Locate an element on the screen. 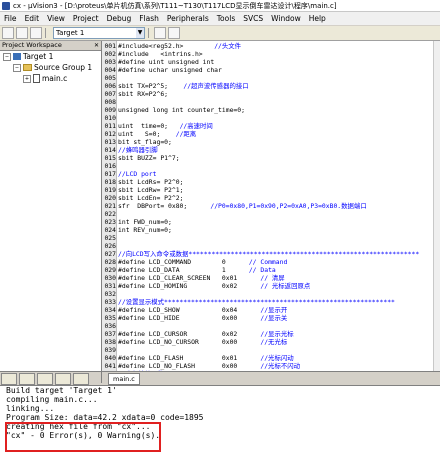  tree-item-label: Source Group 1 is located at coordinates (63, 67).